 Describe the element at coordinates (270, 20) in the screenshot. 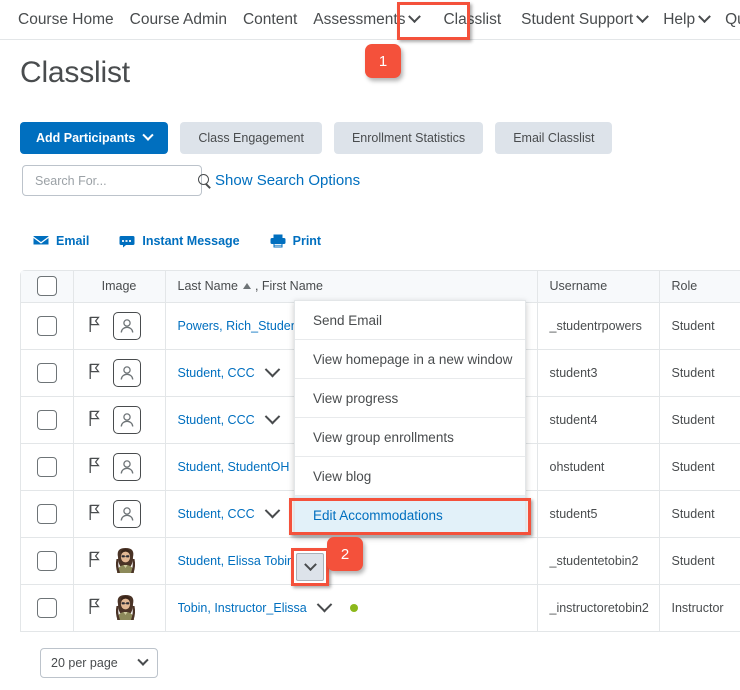

I see `nav-item-content: Content` at that location.